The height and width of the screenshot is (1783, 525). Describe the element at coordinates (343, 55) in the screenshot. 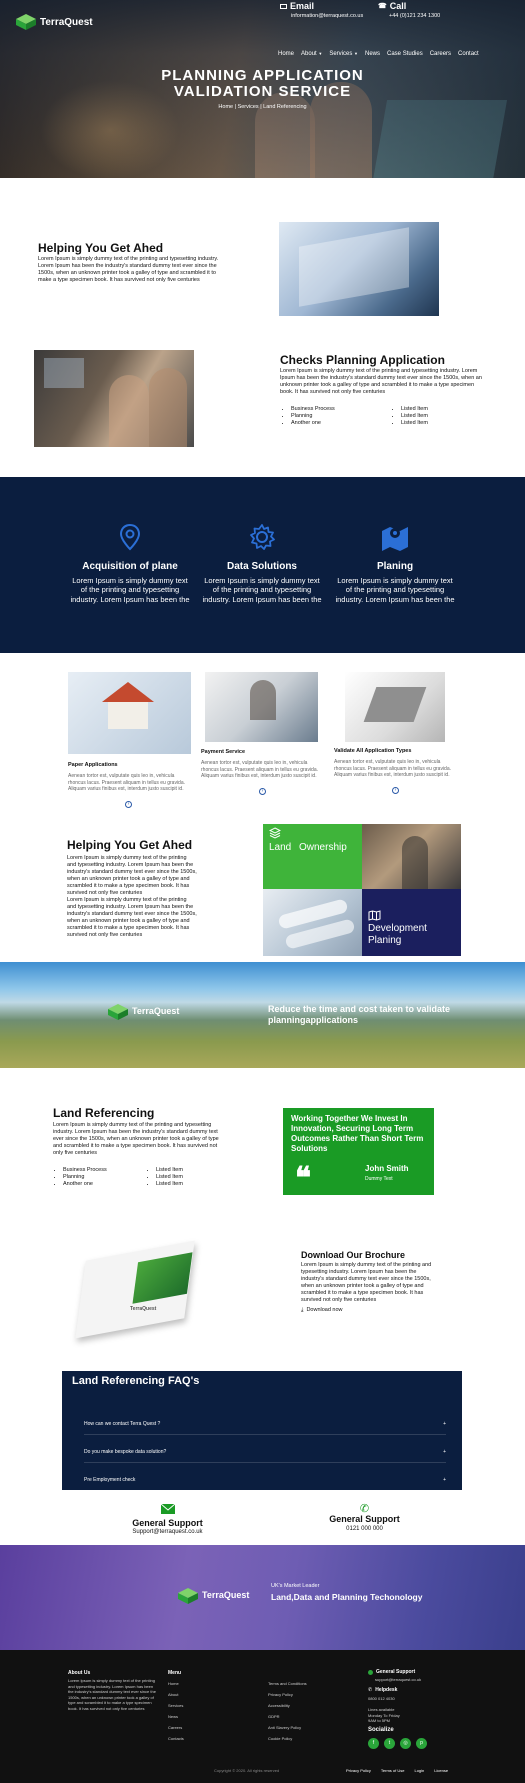

I see `nav-services: Services ▼` at that location.